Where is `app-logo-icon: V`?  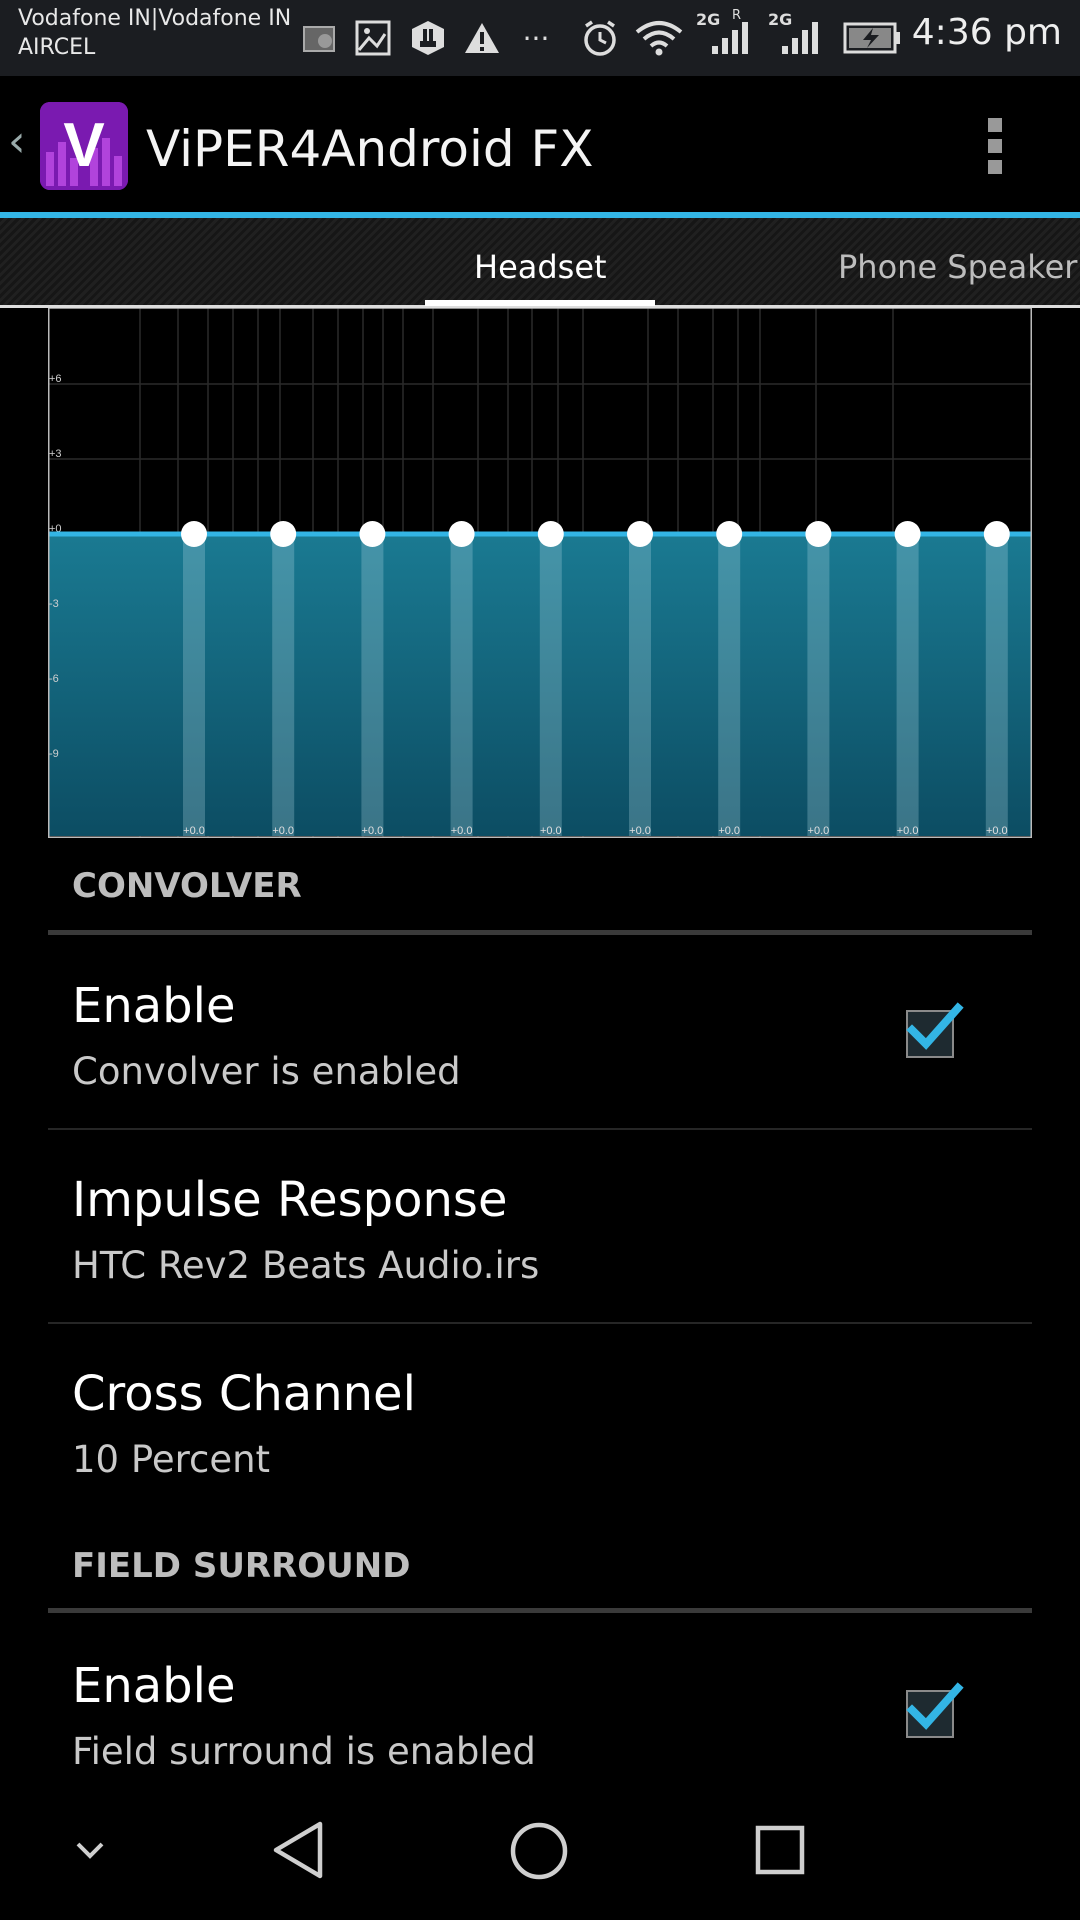 app-logo-icon: V is located at coordinates (84, 146).